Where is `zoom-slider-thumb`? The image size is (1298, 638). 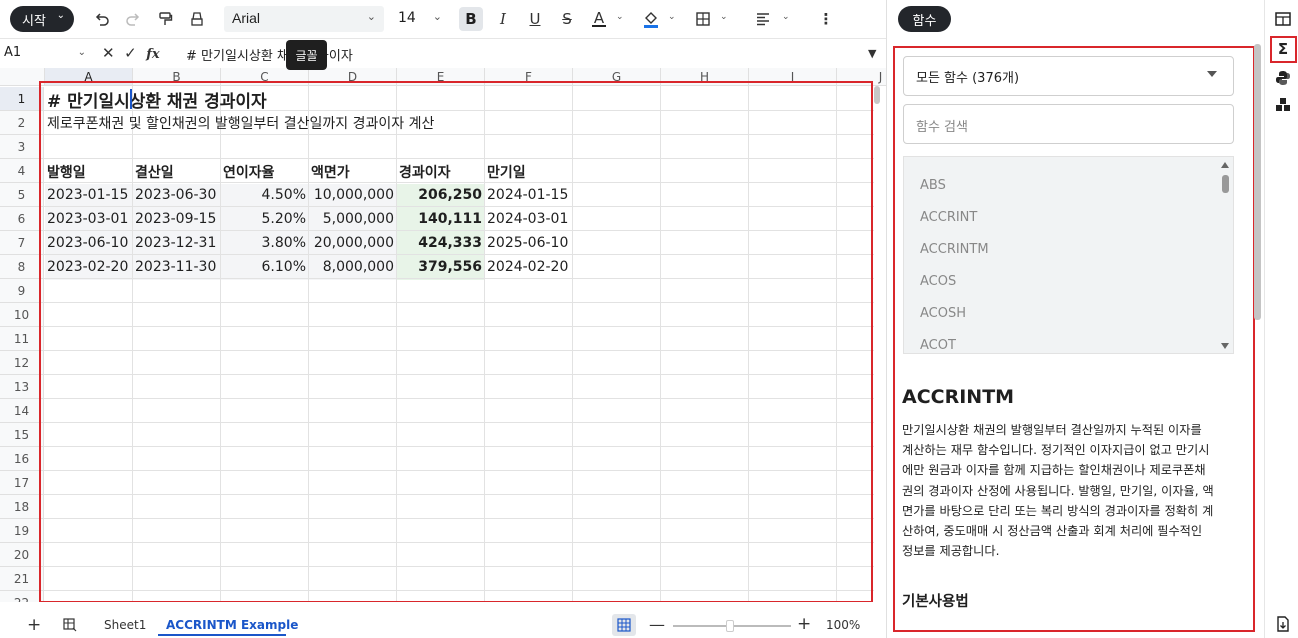 zoom-slider-thumb is located at coordinates (730, 626).